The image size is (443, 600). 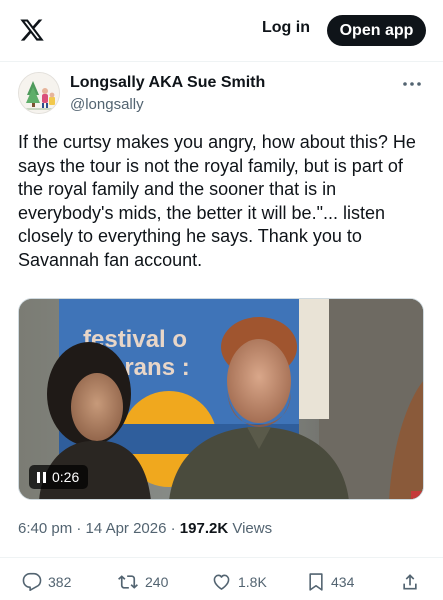 What do you see at coordinates (221, 582) in the screenshot?
I see `heart-icon` at bounding box center [221, 582].